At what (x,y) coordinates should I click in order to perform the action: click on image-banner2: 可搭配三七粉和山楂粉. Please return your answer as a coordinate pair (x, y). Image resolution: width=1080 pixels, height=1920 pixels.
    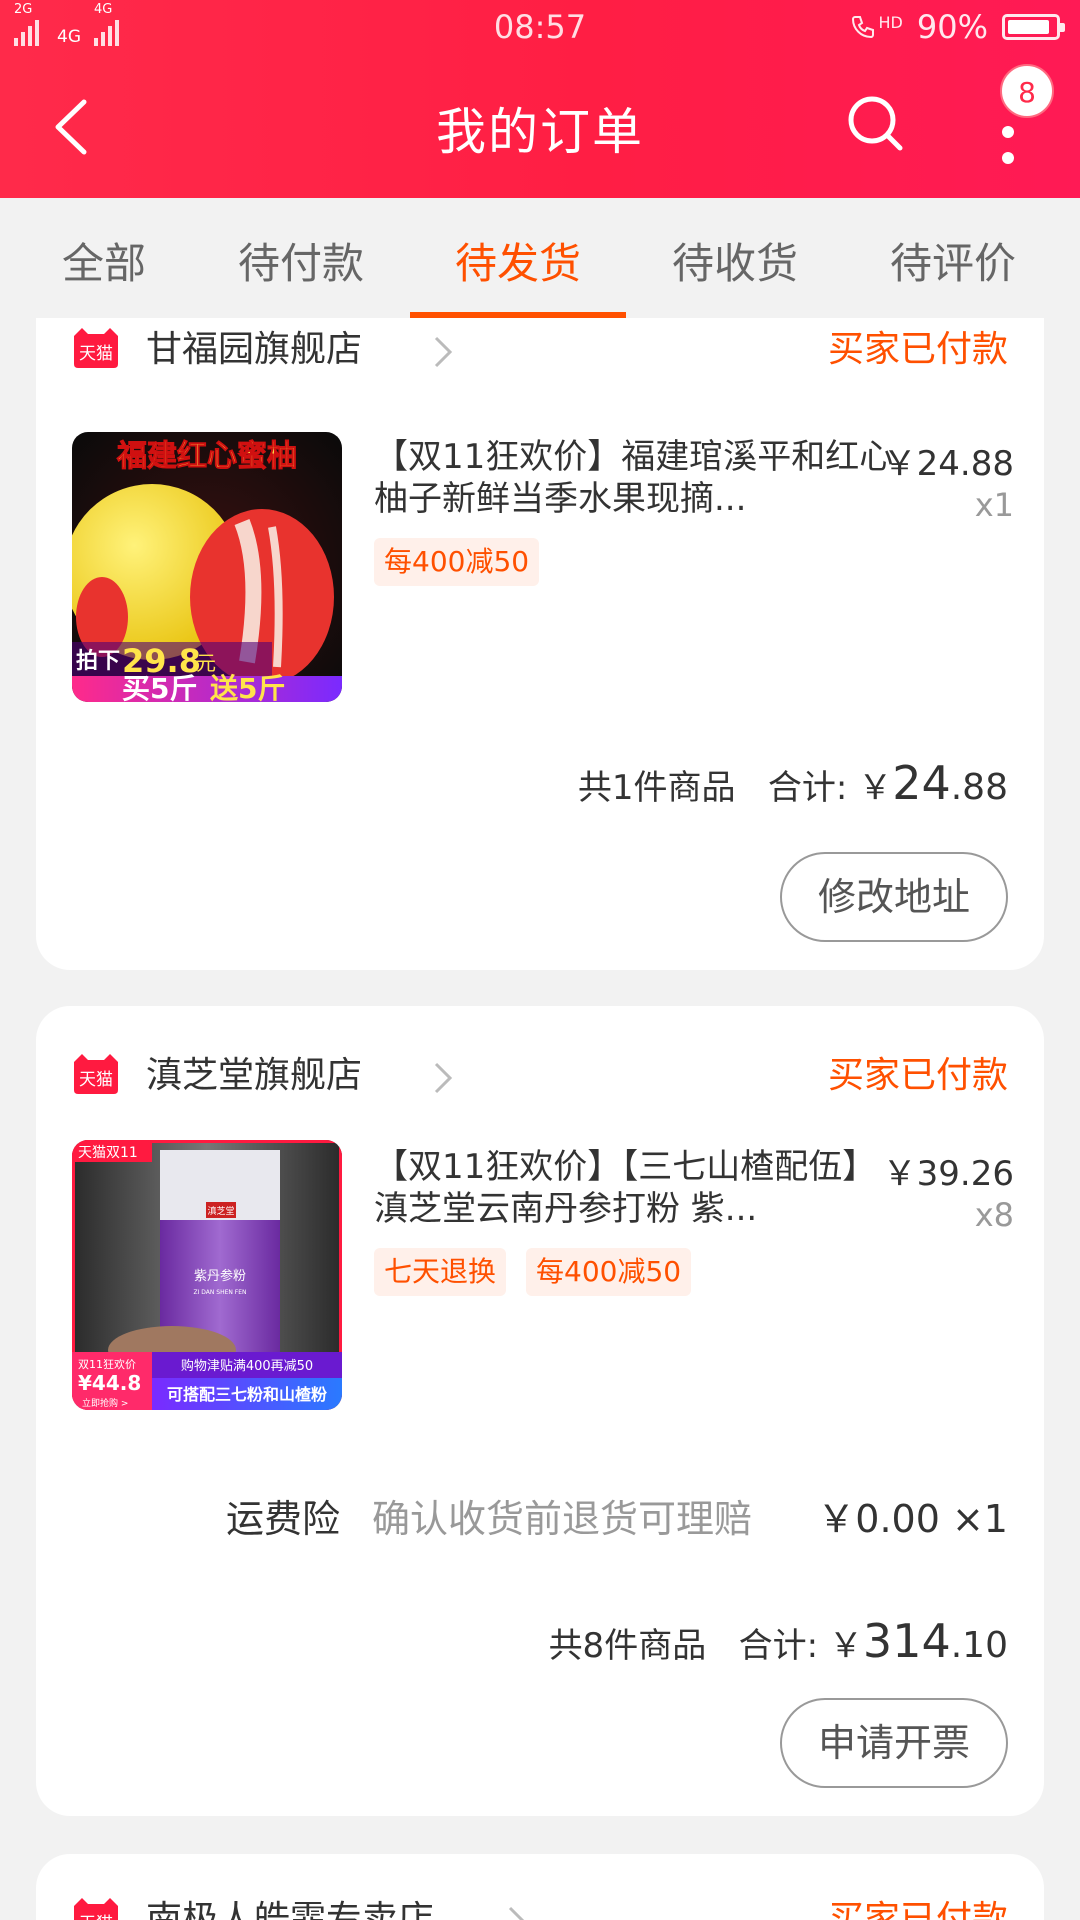
    Looking at the image, I should click on (247, 1394).